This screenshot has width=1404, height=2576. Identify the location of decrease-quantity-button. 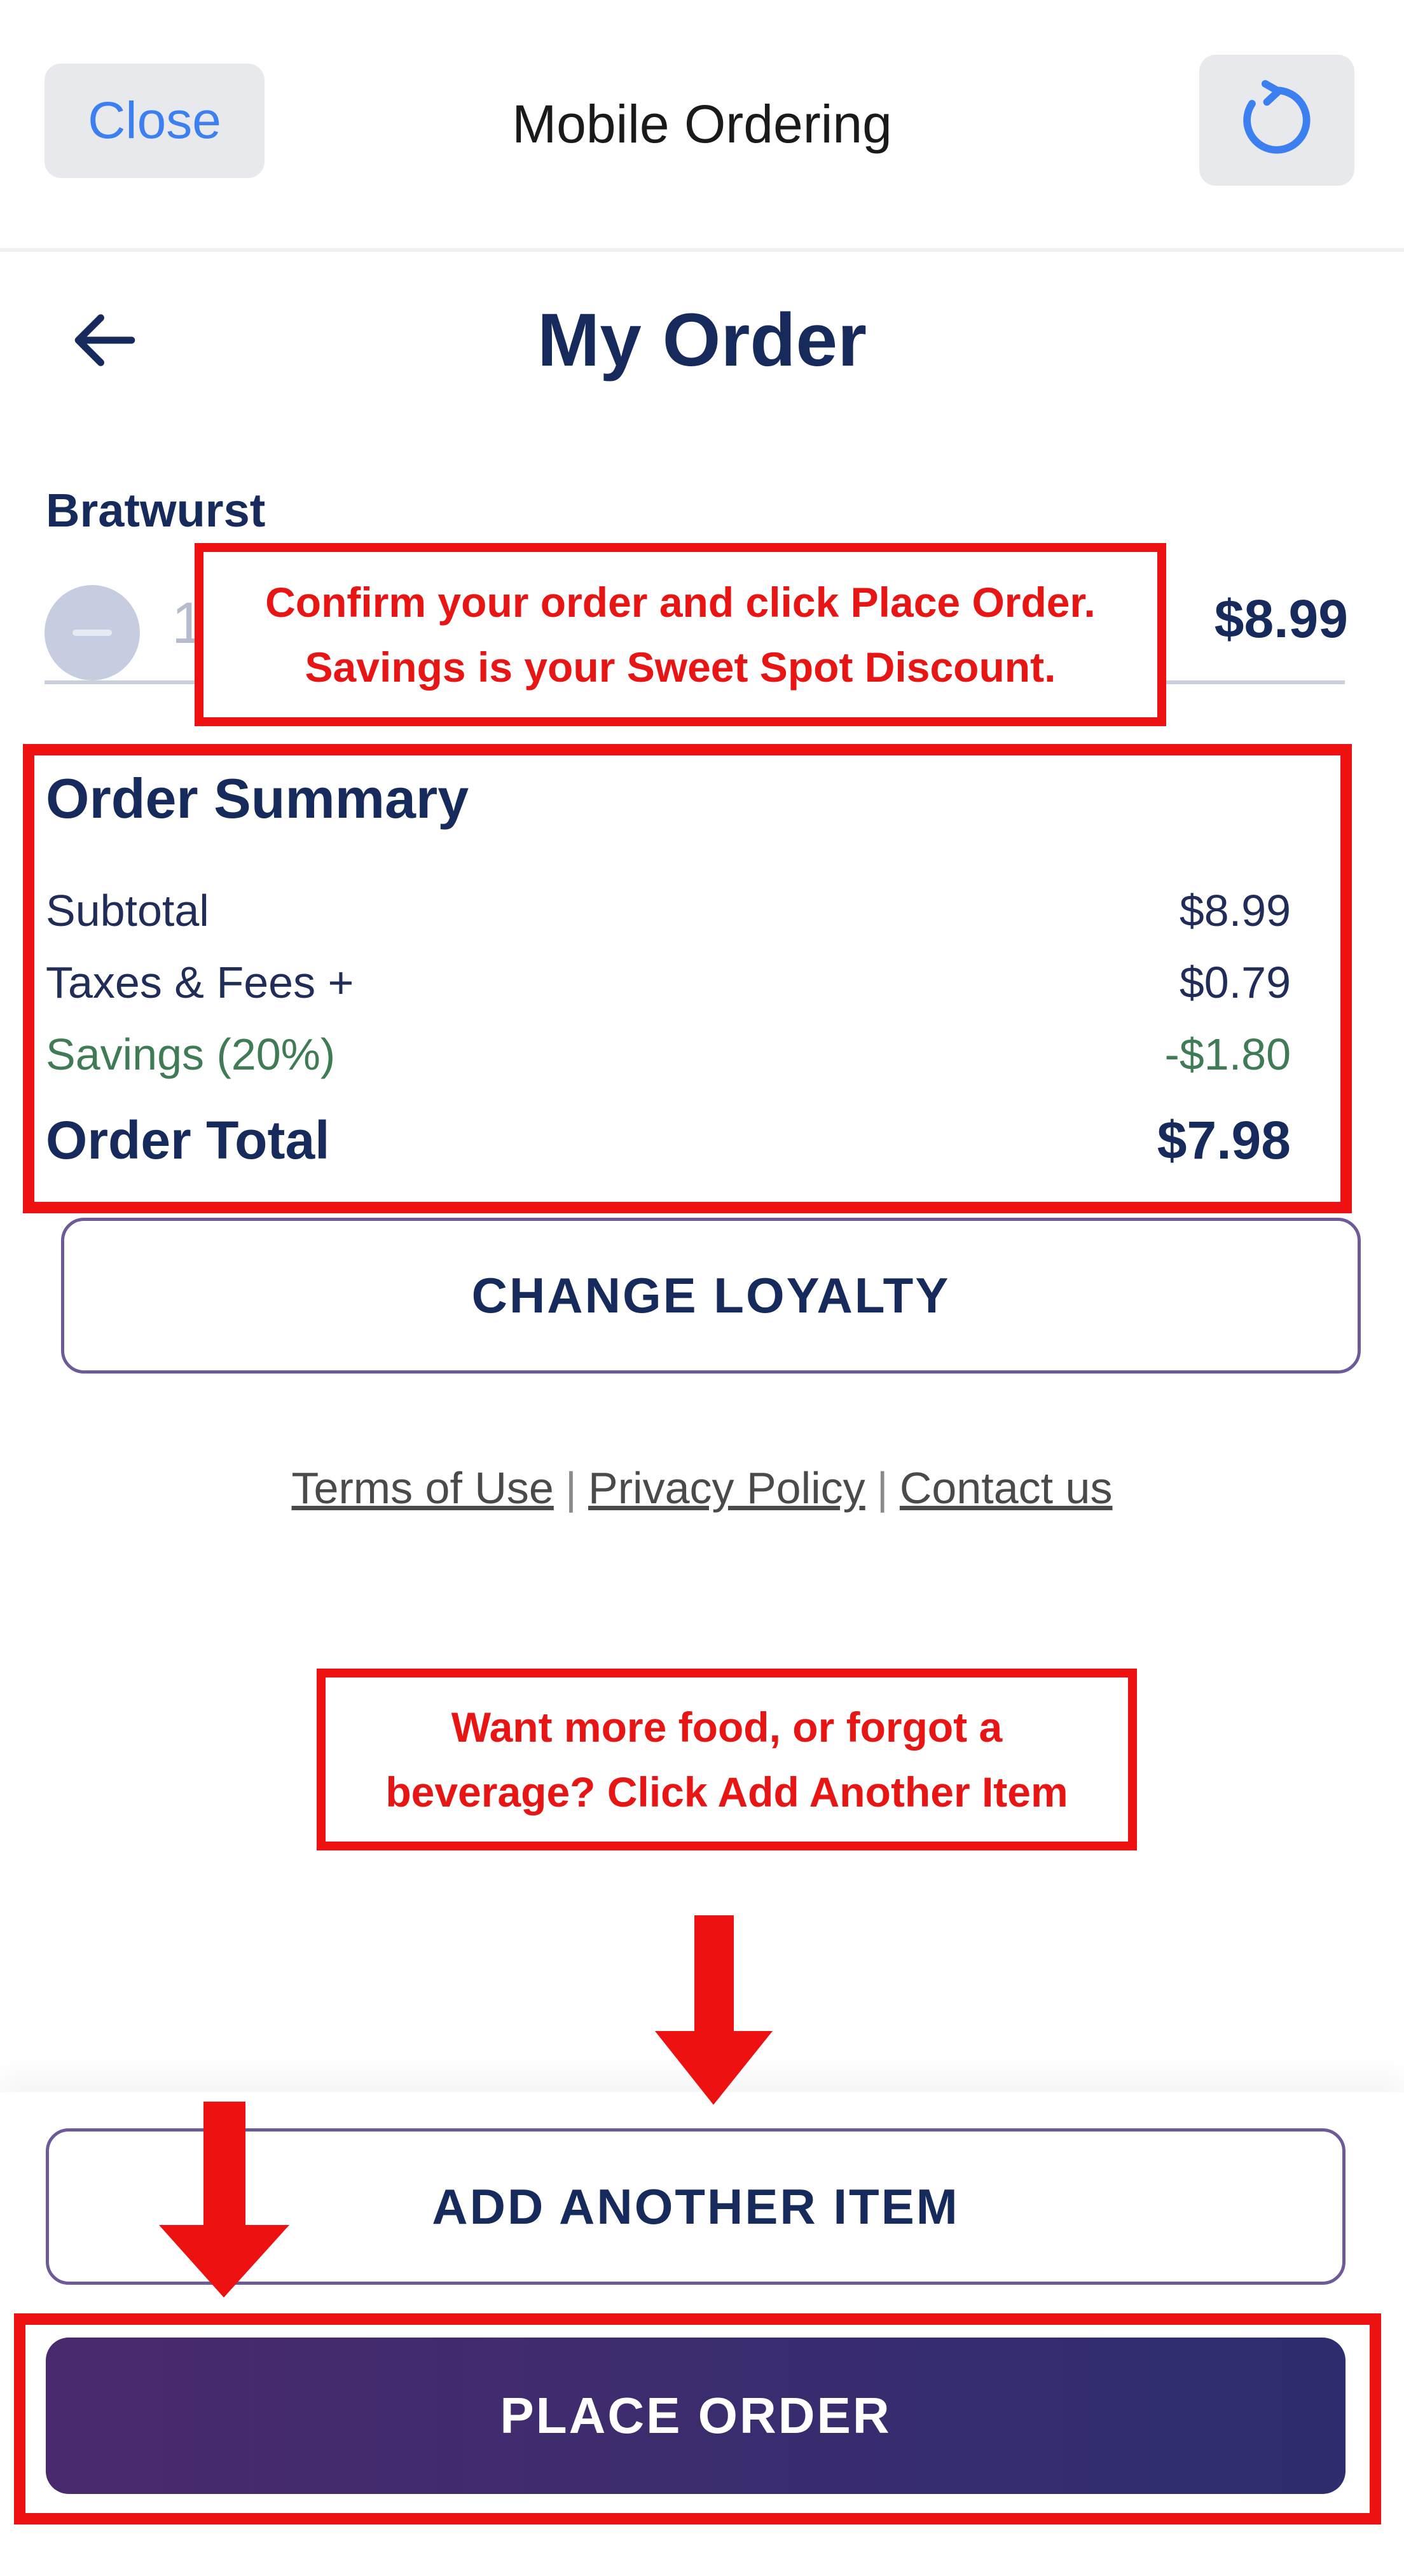
(93, 632).